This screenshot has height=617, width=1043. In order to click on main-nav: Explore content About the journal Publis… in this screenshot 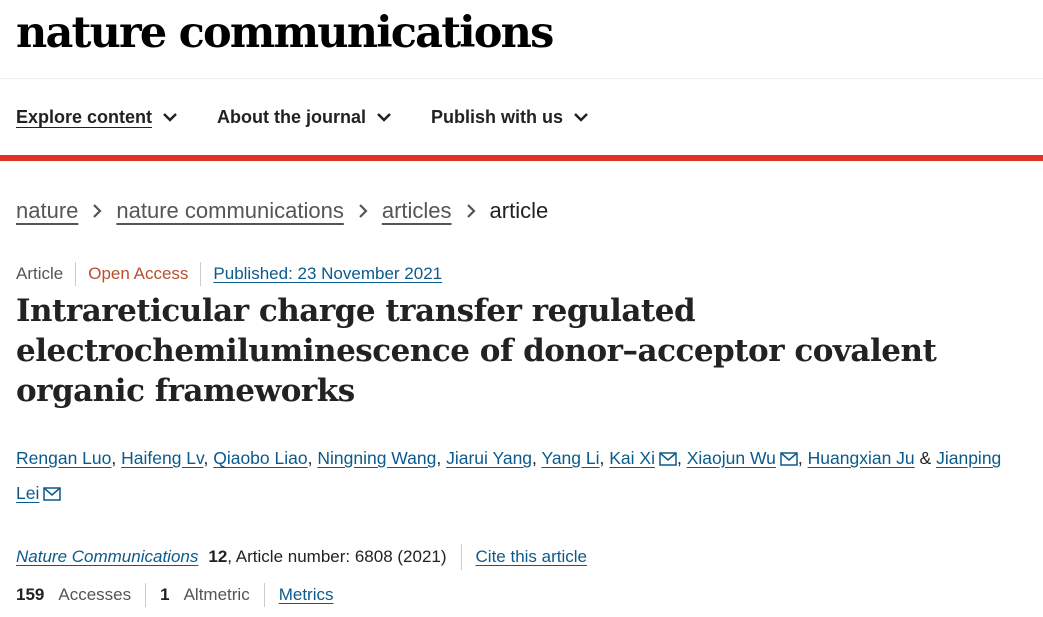, I will do `click(521, 117)`.